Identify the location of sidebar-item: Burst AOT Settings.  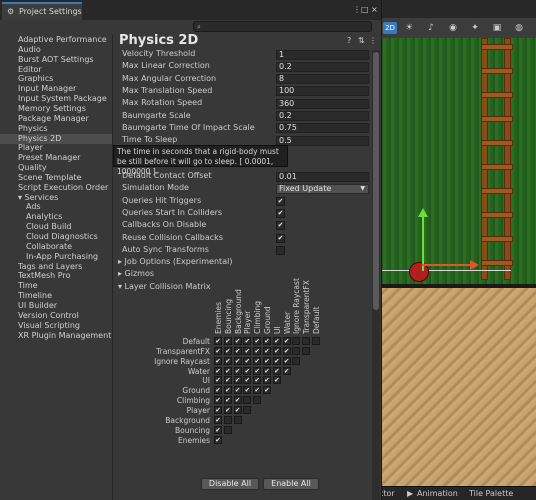
(56, 60).